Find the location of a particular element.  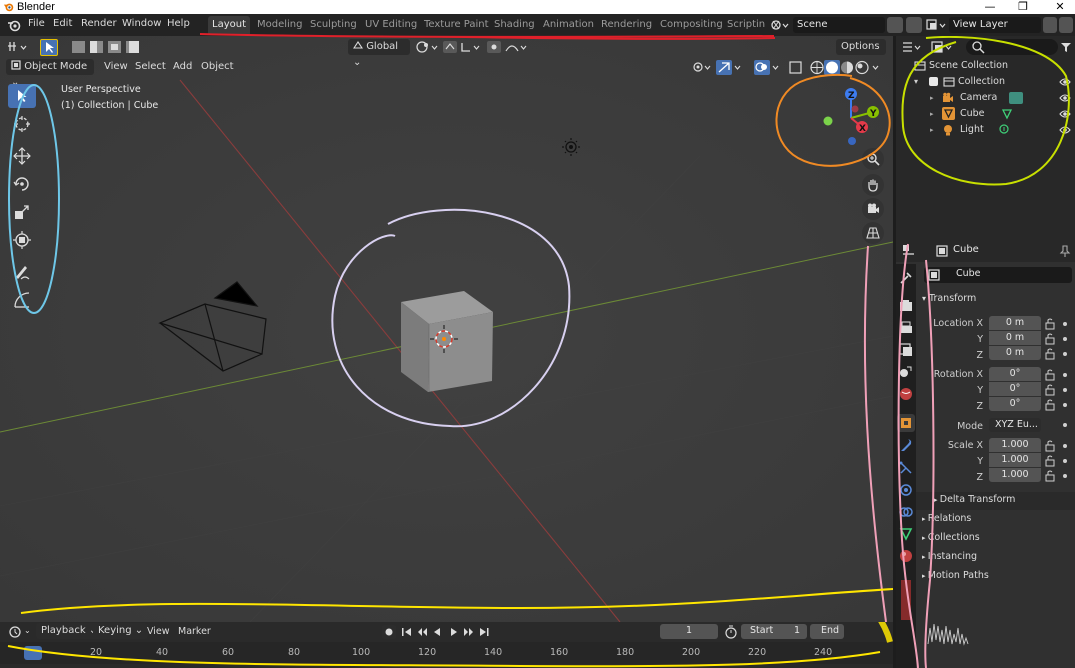

menu-edit: Edit is located at coordinates (62, 23).